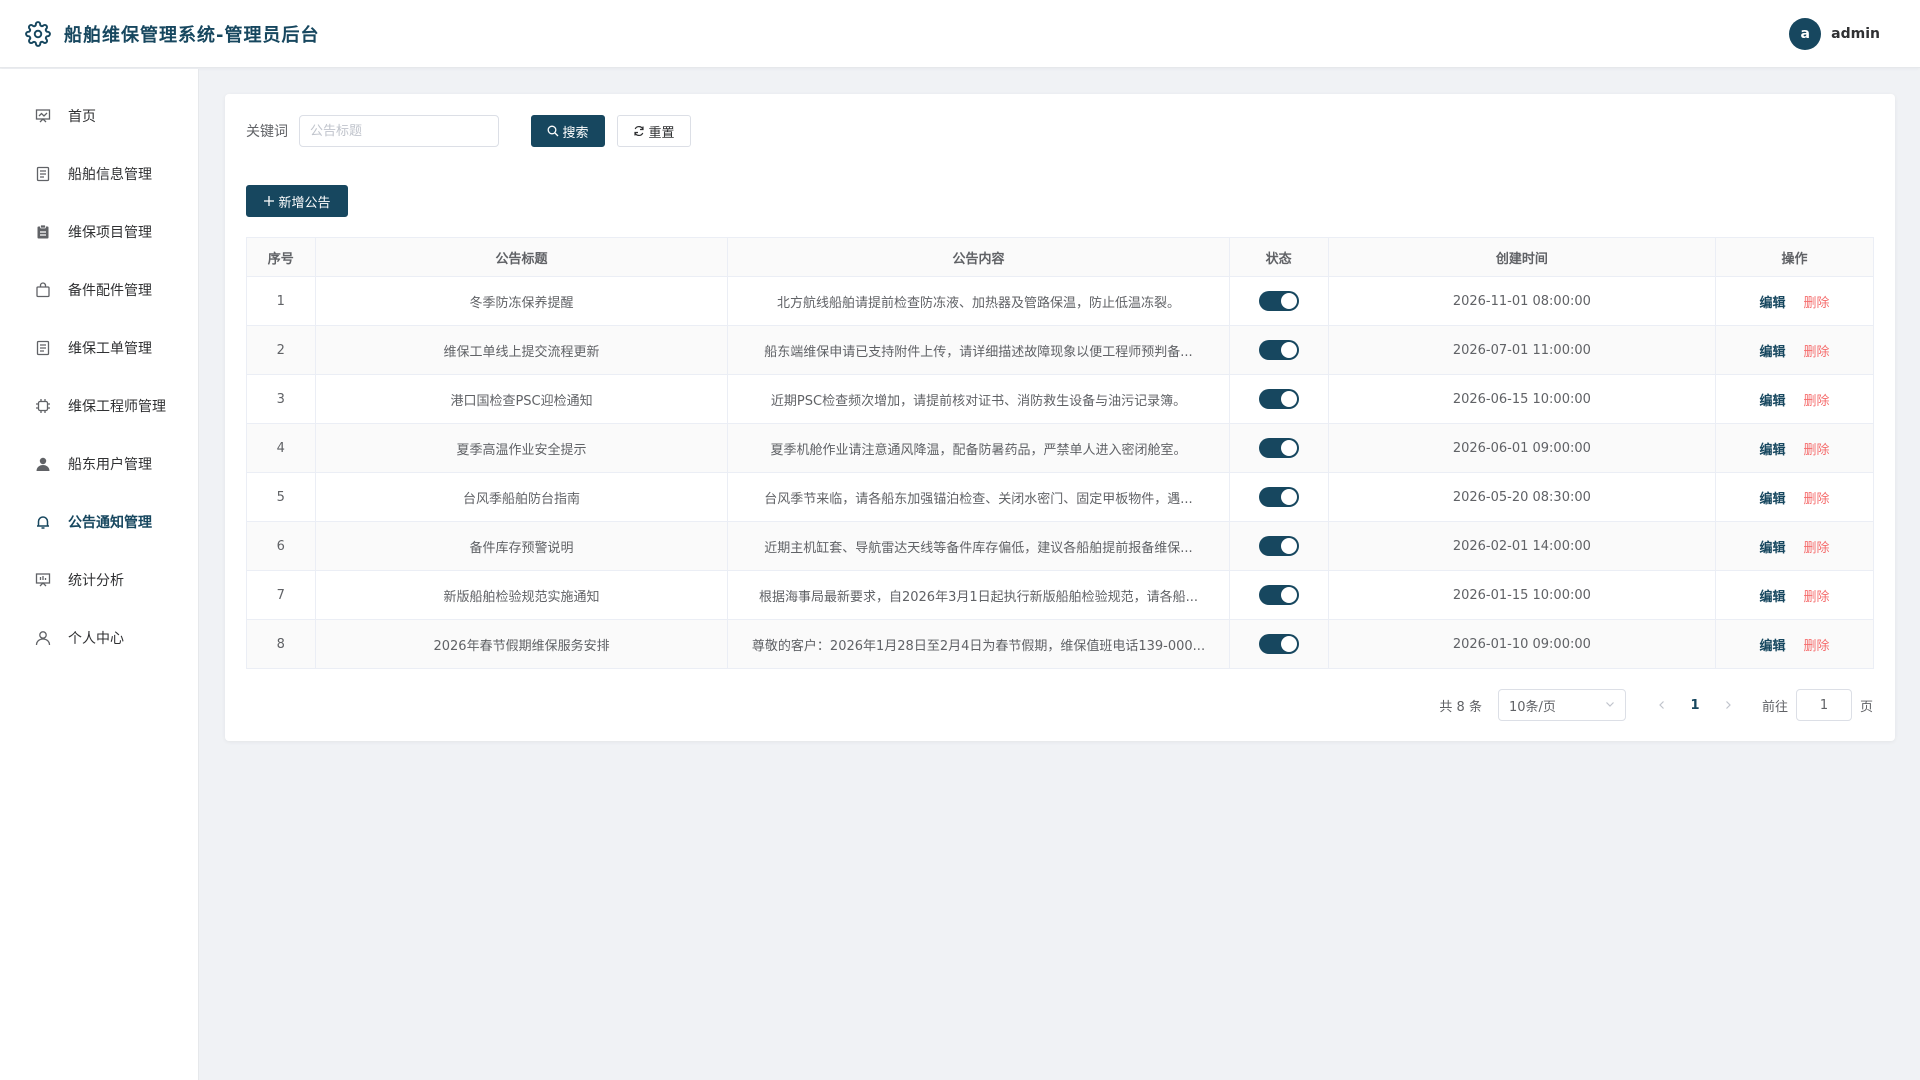  I want to click on cell-index: 8, so click(281, 644).